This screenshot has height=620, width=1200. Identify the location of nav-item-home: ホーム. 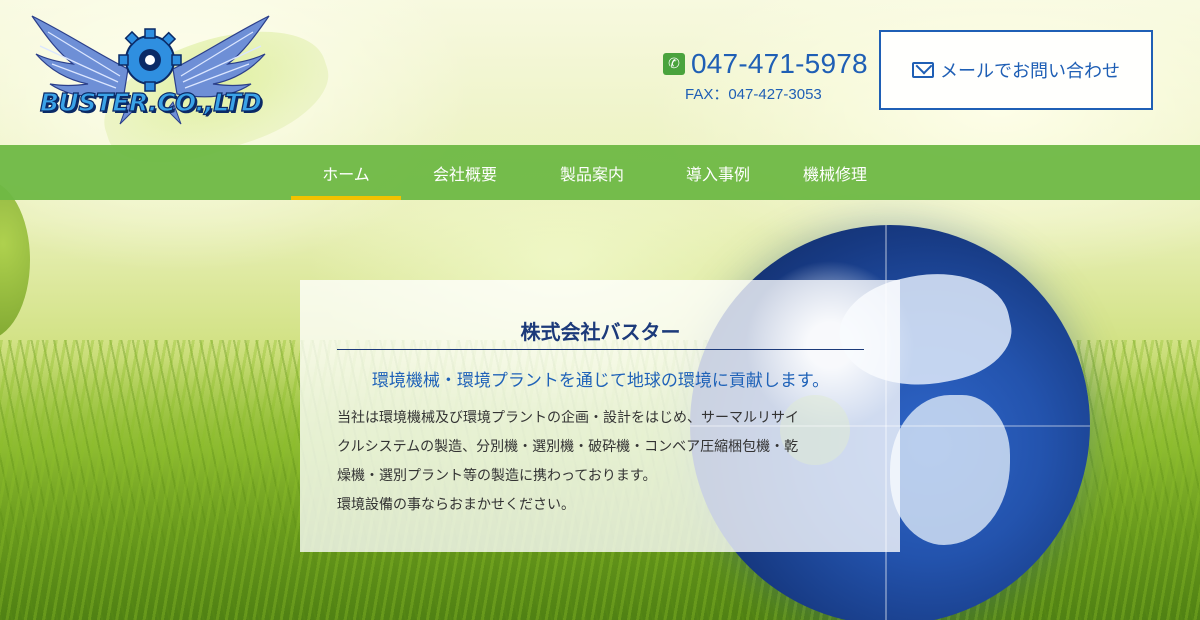
(346, 172).